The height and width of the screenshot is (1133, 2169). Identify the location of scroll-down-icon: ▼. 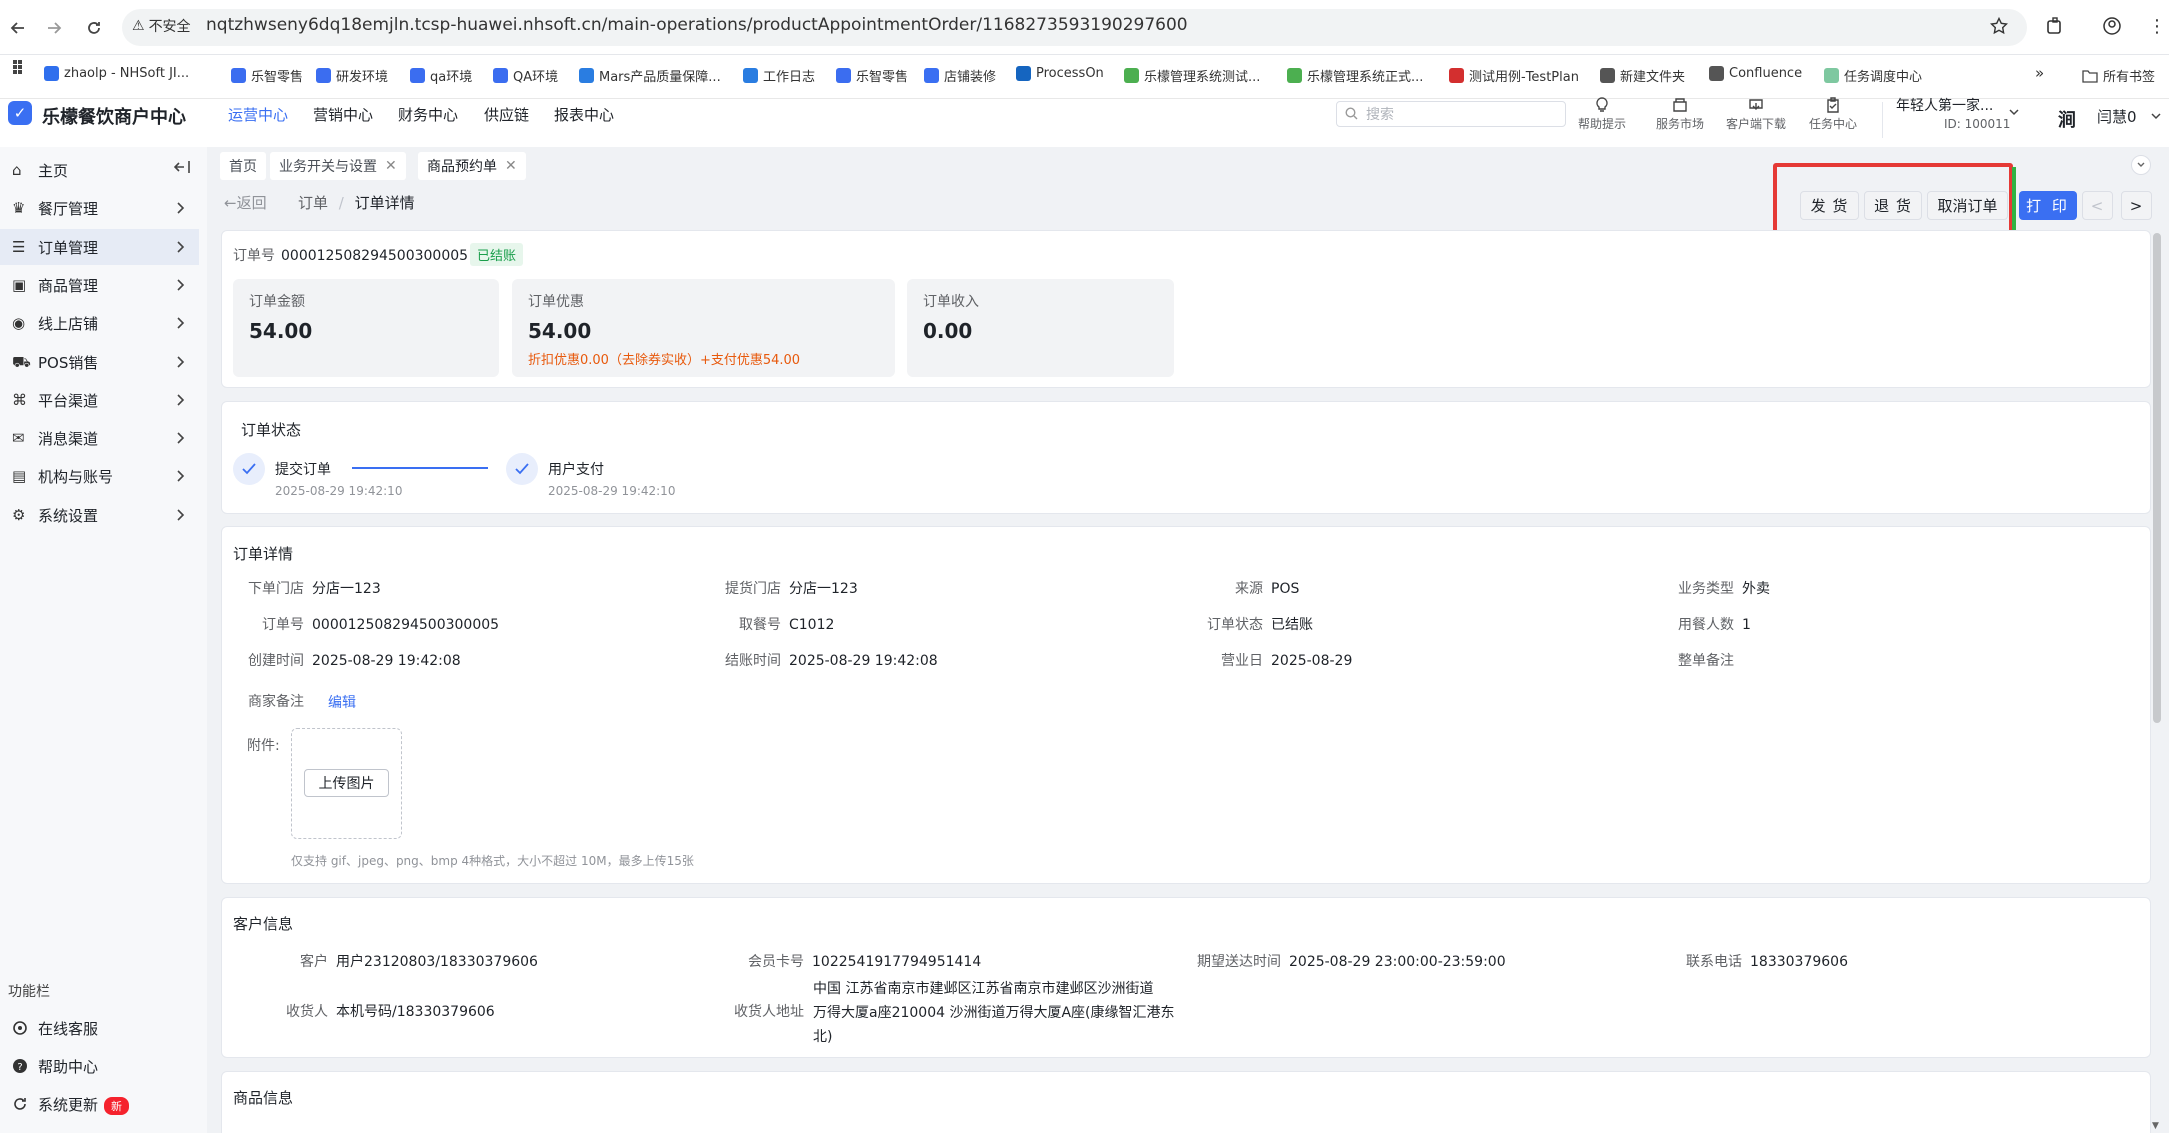
(2157, 1126).